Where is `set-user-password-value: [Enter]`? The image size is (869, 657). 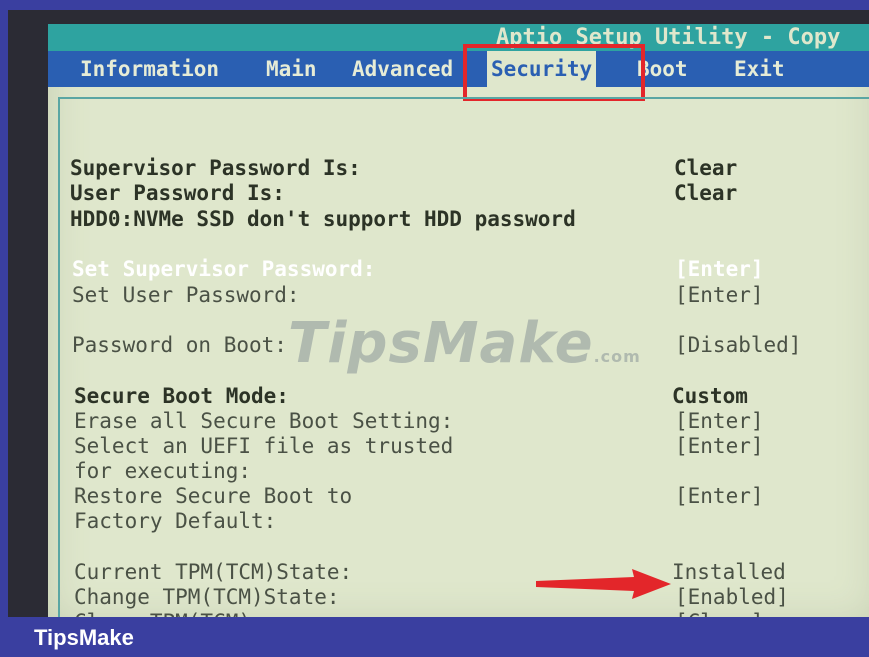 set-user-password-value: [Enter] is located at coordinates (719, 295).